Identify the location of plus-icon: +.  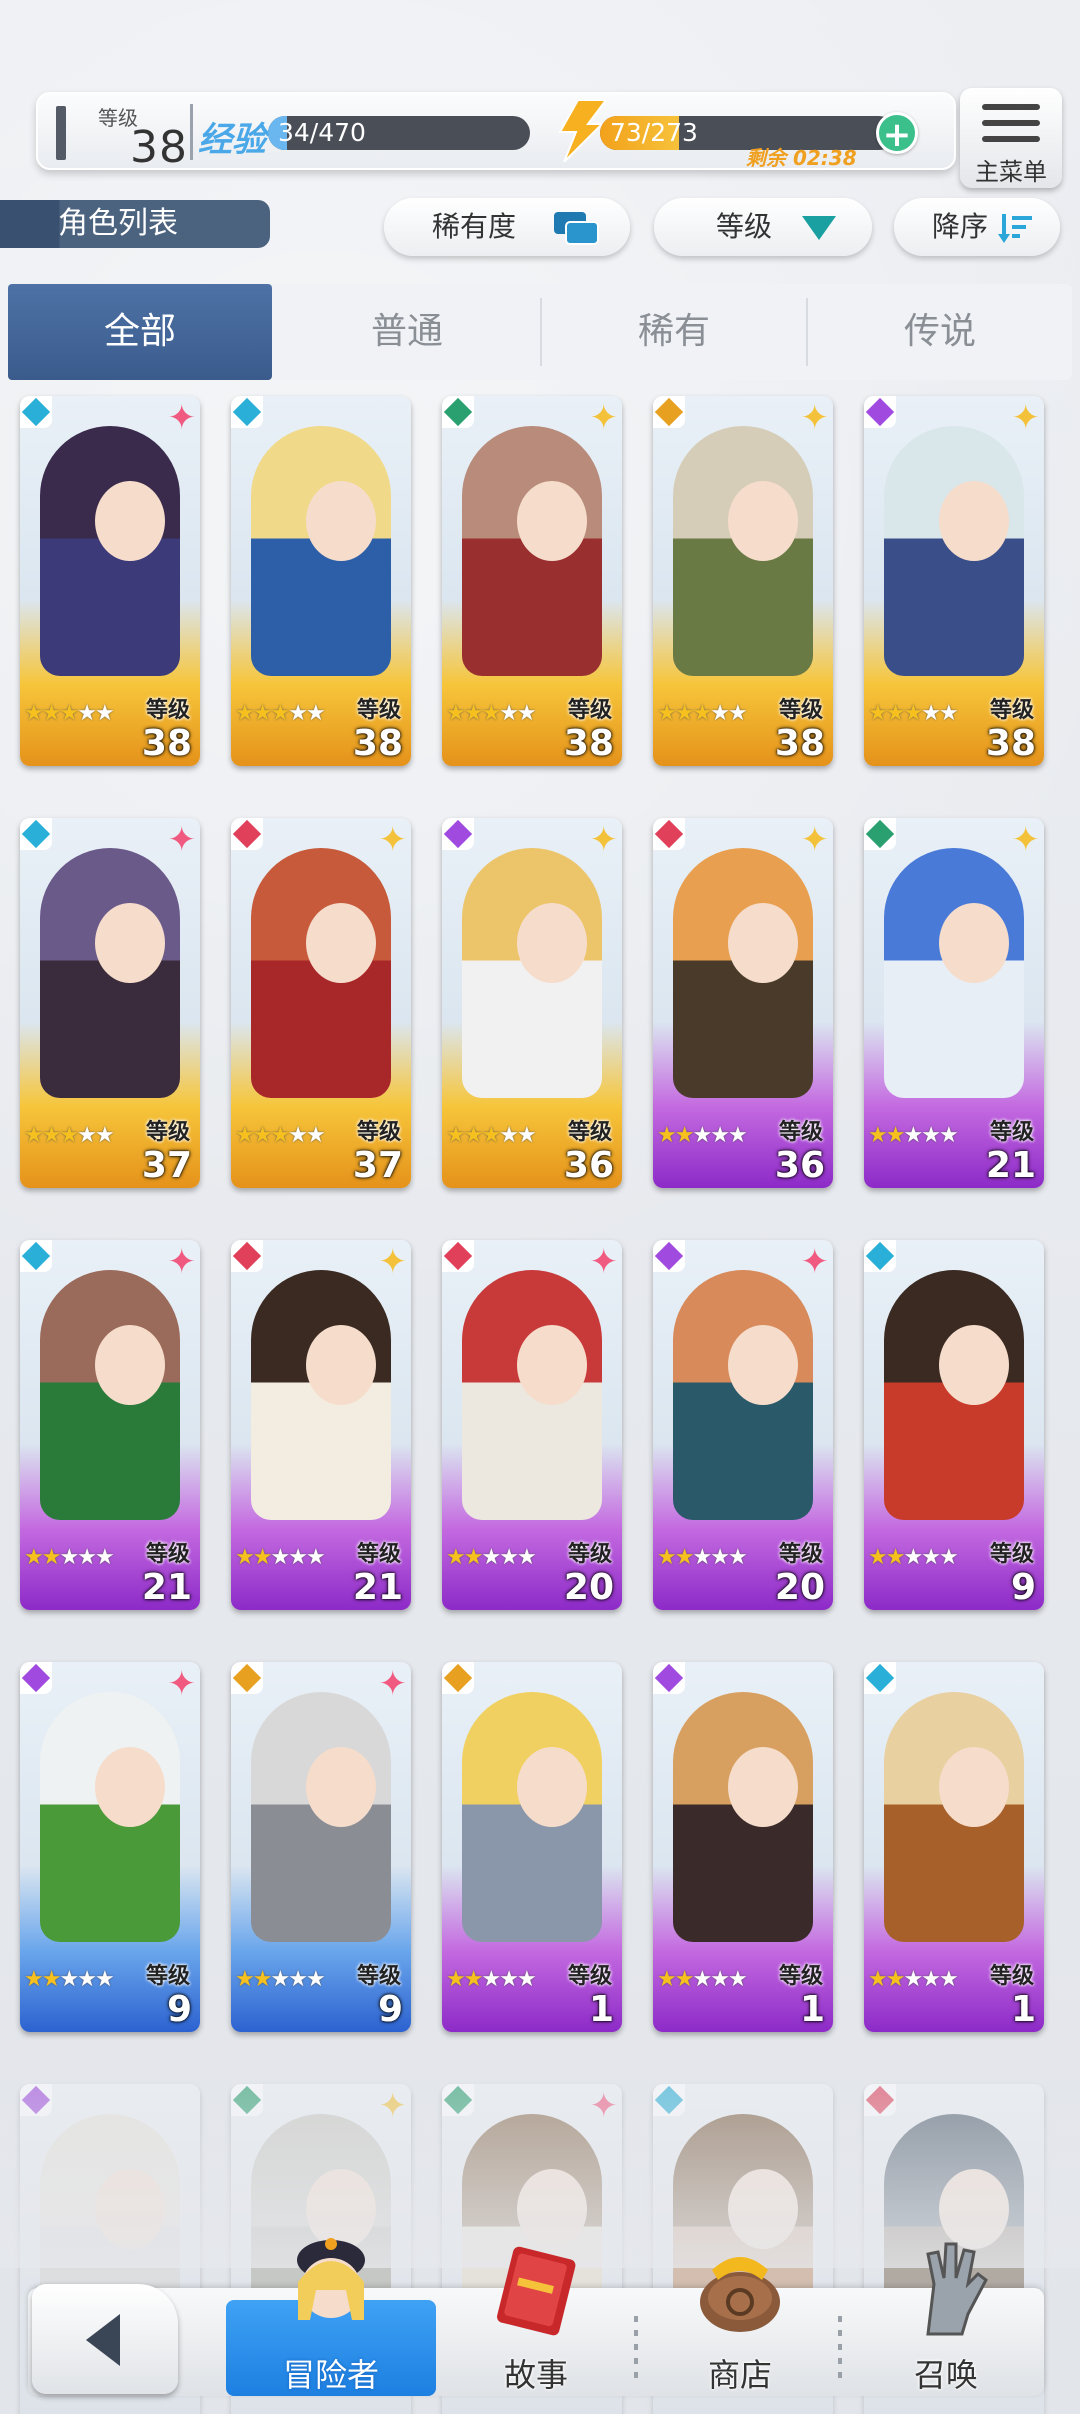
(897, 135).